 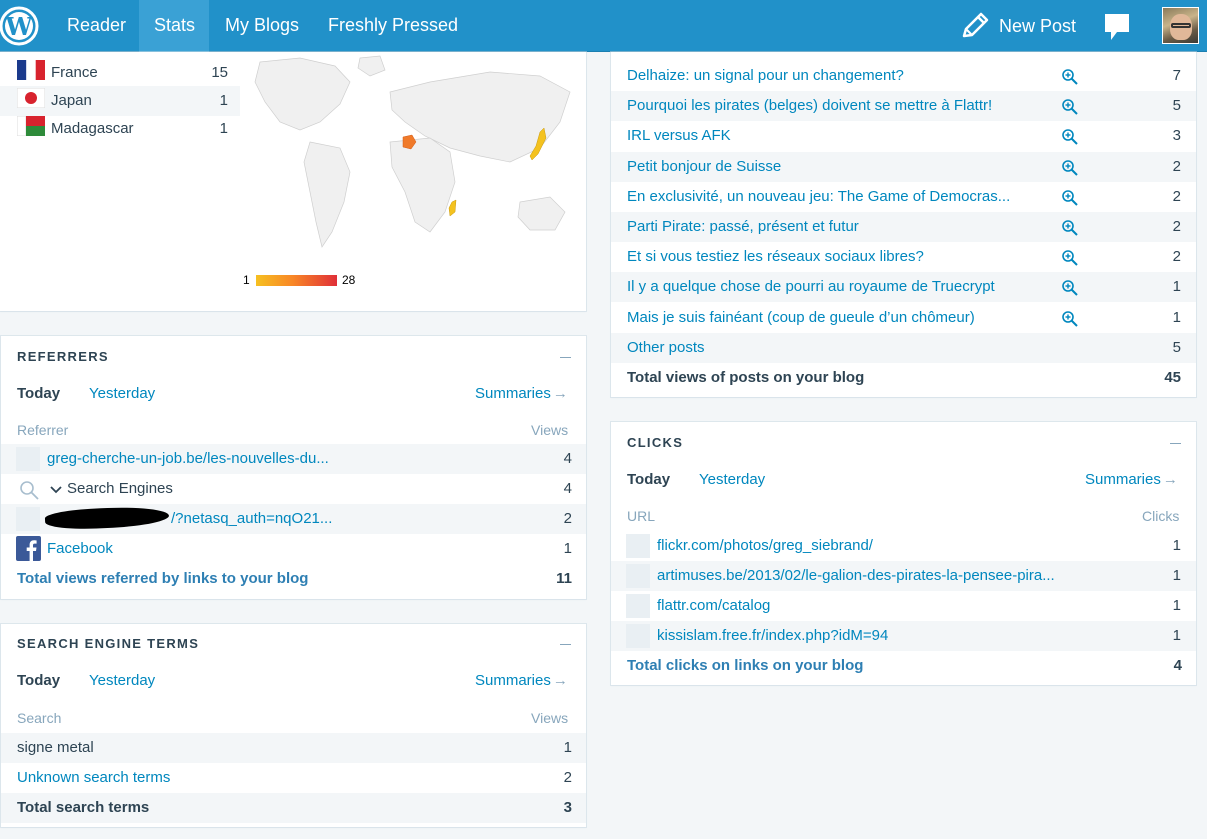 What do you see at coordinates (567, 458) in the screenshot?
I see `row-views: 4` at bounding box center [567, 458].